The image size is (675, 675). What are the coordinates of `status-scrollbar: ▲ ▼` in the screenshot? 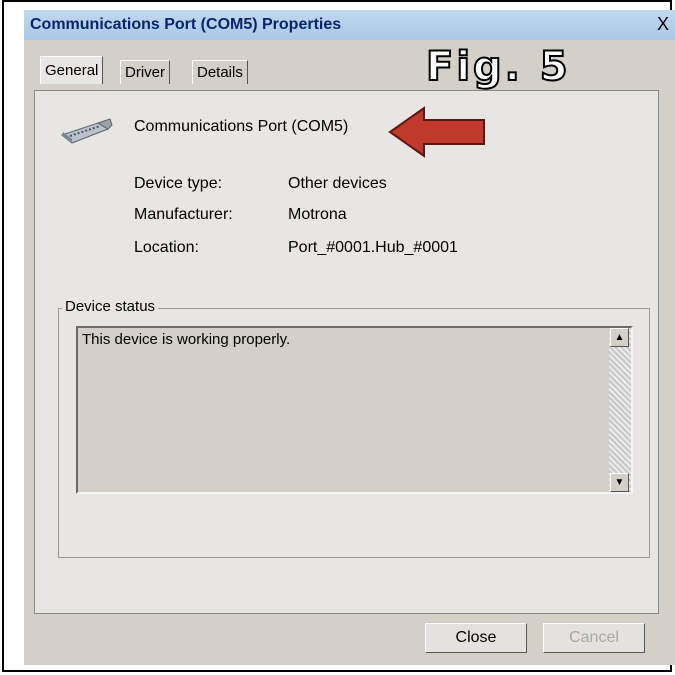 It's located at (620, 410).